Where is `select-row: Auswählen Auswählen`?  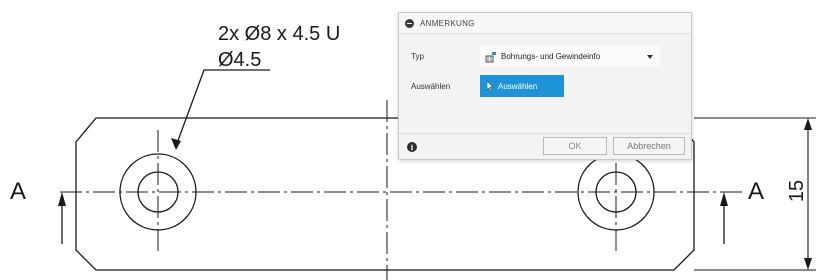 select-row: Auswählen Auswählen is located at coordinates (545, 86).